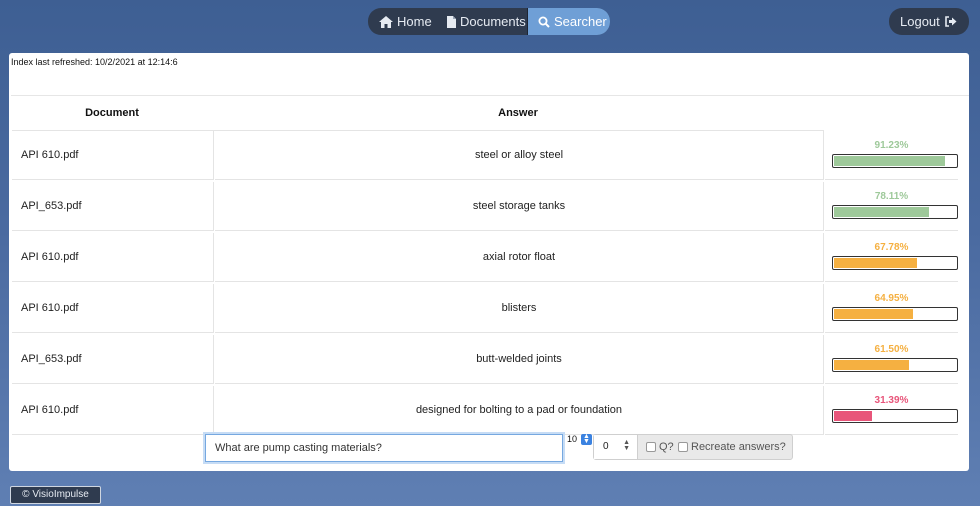  What do you see at coordinates (891, 400) in the screenshot?
I see `score-percent: 31.39%` at bounding box center [891, 400].